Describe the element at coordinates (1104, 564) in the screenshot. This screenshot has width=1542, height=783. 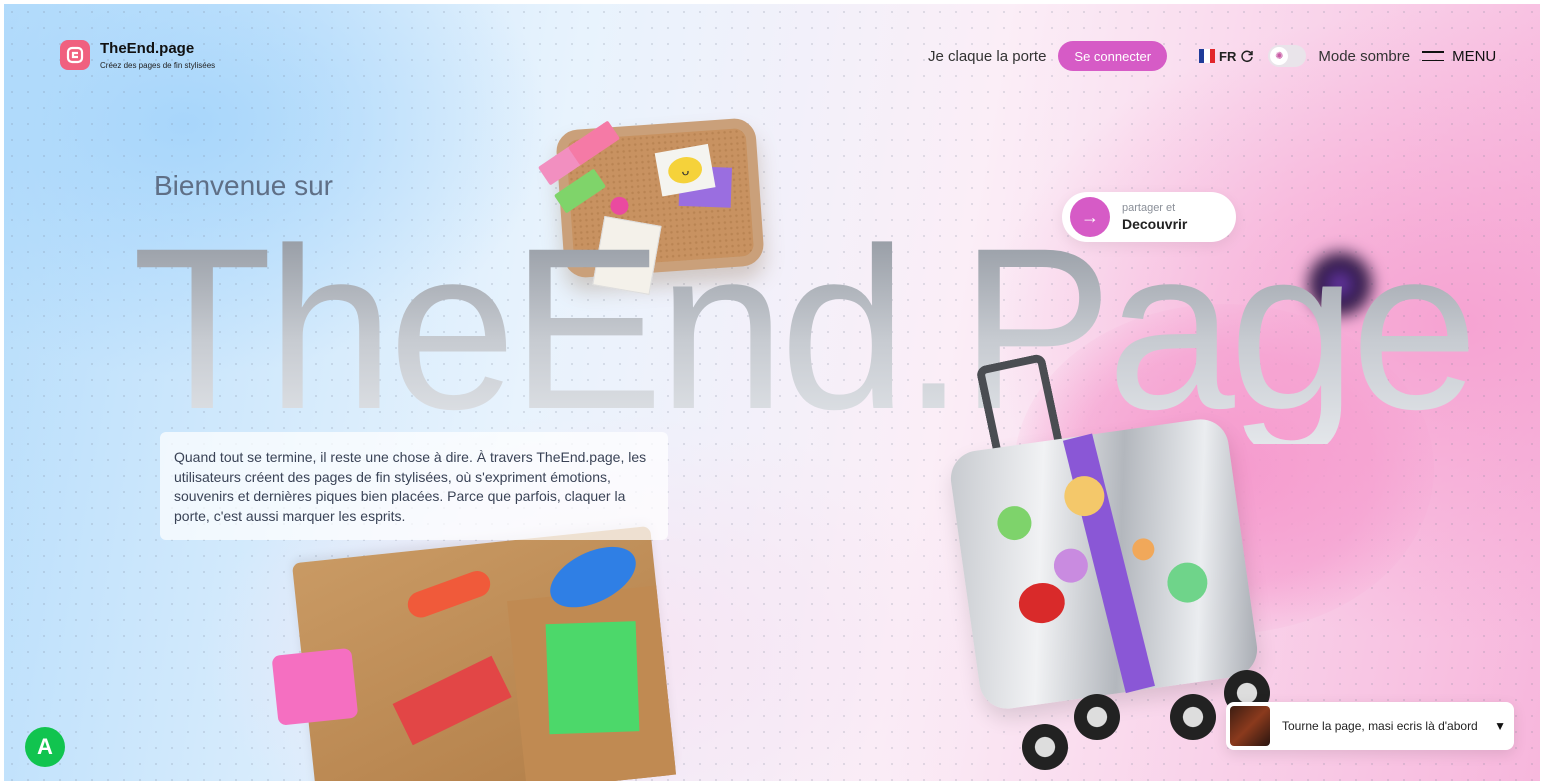
I see `suitcase-illustration` at that location.